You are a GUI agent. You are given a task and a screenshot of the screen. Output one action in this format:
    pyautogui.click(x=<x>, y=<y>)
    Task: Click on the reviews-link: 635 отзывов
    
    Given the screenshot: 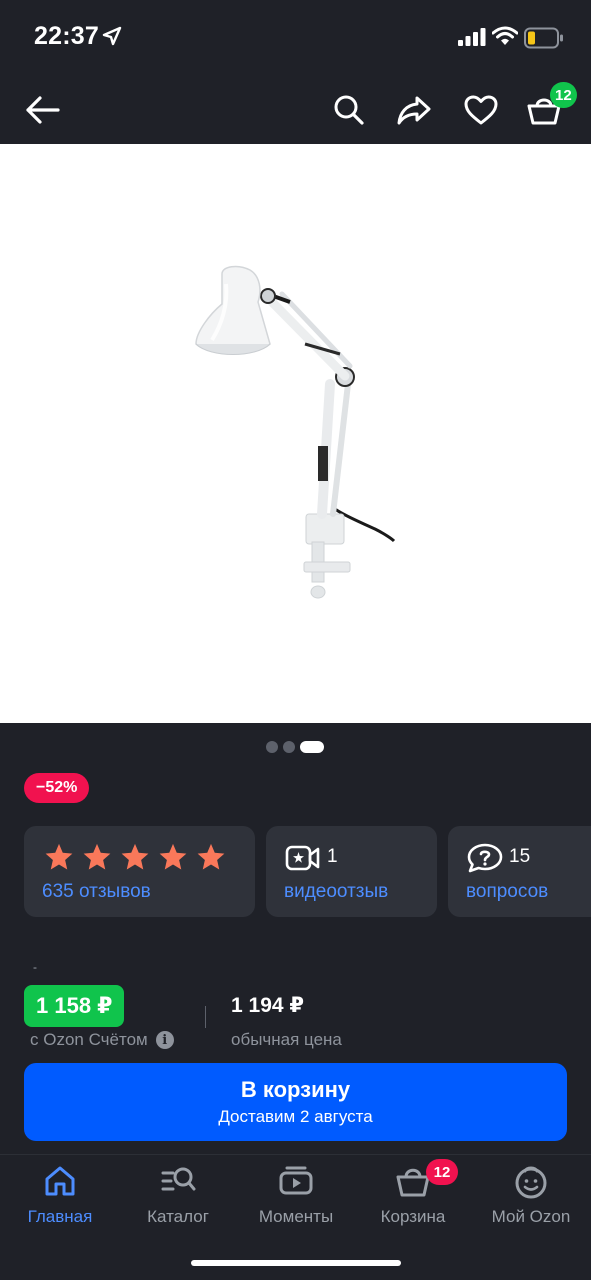 What is the action you would take?
    pyautogui.click(x=96, y=892)
    